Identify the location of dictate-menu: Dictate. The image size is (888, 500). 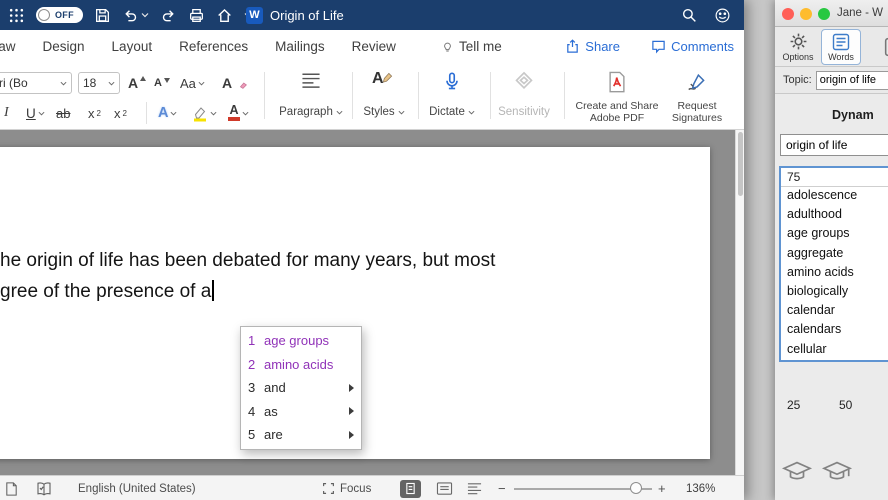
(452, 112).